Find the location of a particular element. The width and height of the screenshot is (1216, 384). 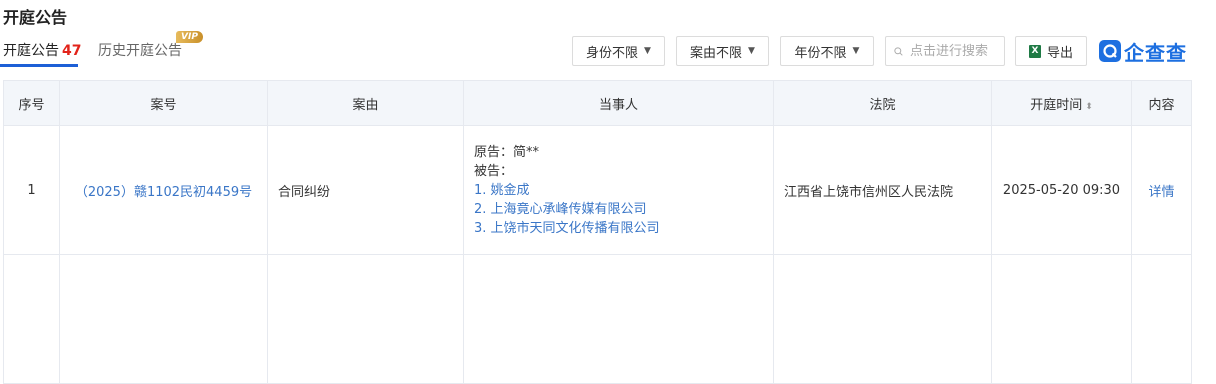

column-header-hearing-time: 开庭时间 ⬍ is located at coordinates (1061, 103).